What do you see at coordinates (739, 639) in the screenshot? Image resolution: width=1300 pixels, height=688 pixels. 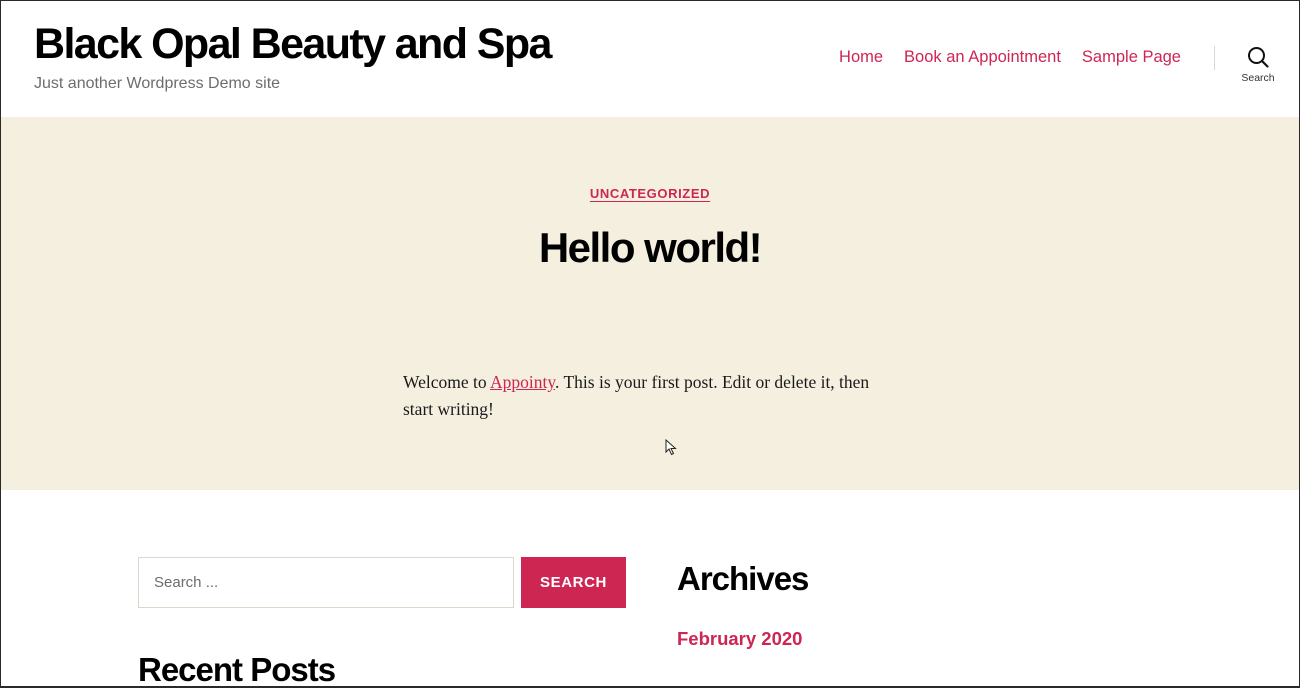 I see `archive-link-february-2020: February 2020` at bounding box center [739, 639].